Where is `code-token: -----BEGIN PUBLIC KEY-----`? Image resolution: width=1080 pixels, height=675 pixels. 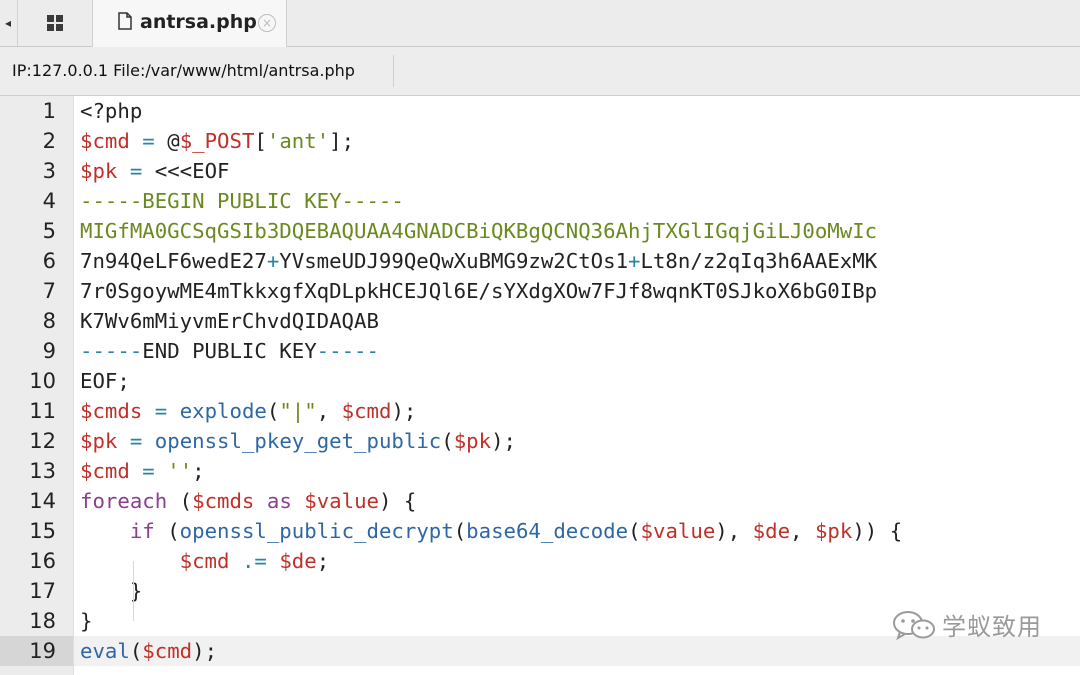 code-token: -----BEGIN PUBLIC KEY----- is located at coordinates (242, 201).